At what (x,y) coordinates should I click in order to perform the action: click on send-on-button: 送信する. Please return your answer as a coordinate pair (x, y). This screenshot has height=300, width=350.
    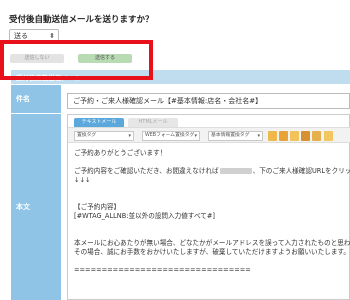
    Looking at the image, I should click on (105, 58).